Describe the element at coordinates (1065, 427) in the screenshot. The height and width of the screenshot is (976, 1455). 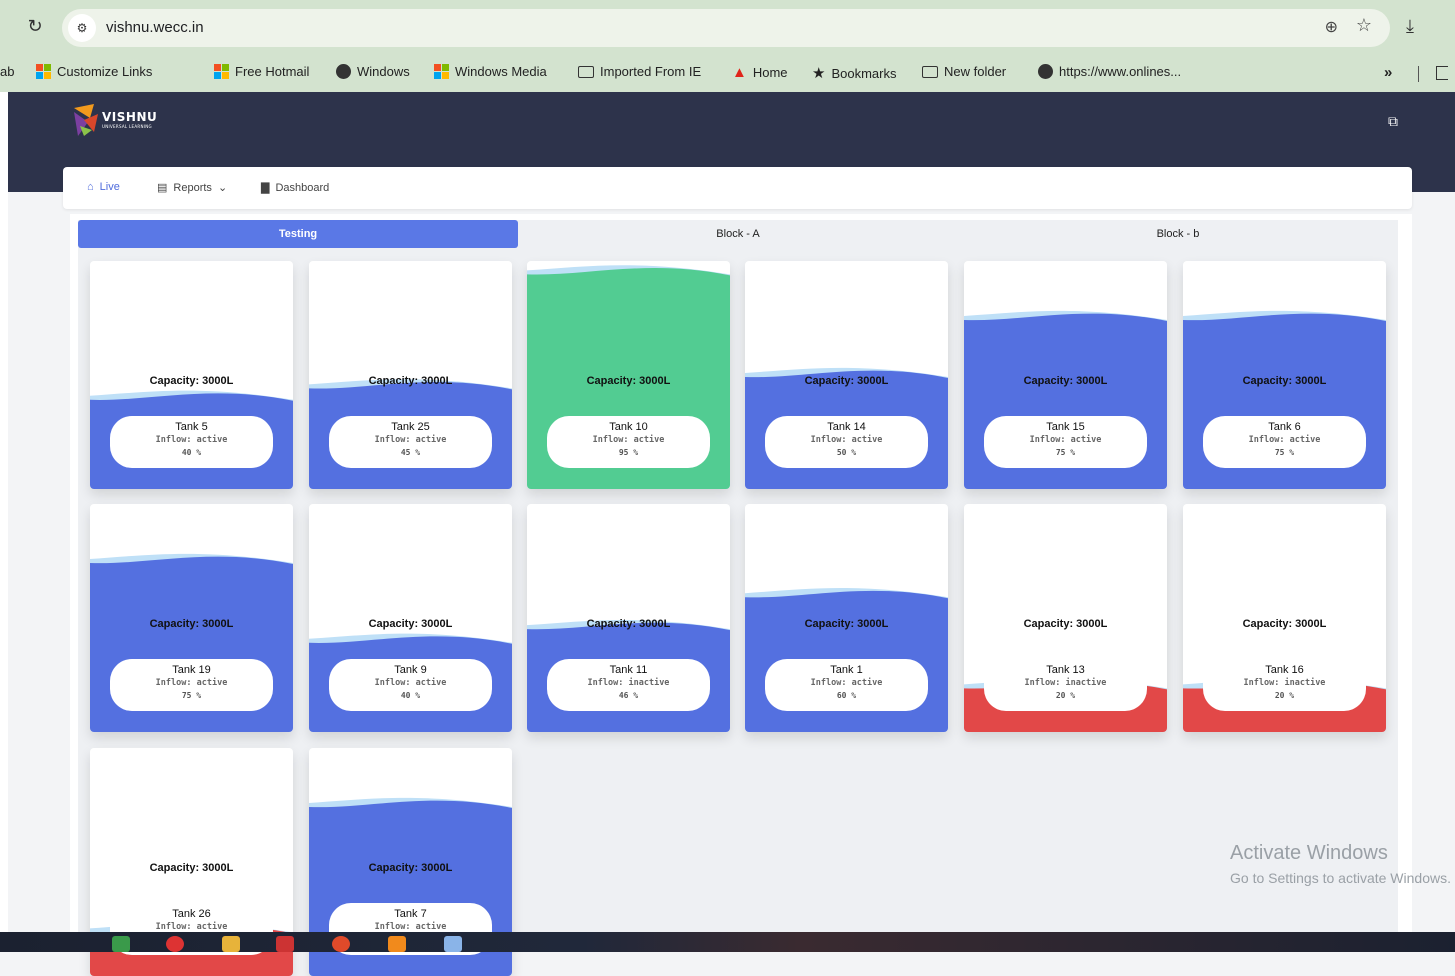
I see `tank-name: Tank 15` at that location.